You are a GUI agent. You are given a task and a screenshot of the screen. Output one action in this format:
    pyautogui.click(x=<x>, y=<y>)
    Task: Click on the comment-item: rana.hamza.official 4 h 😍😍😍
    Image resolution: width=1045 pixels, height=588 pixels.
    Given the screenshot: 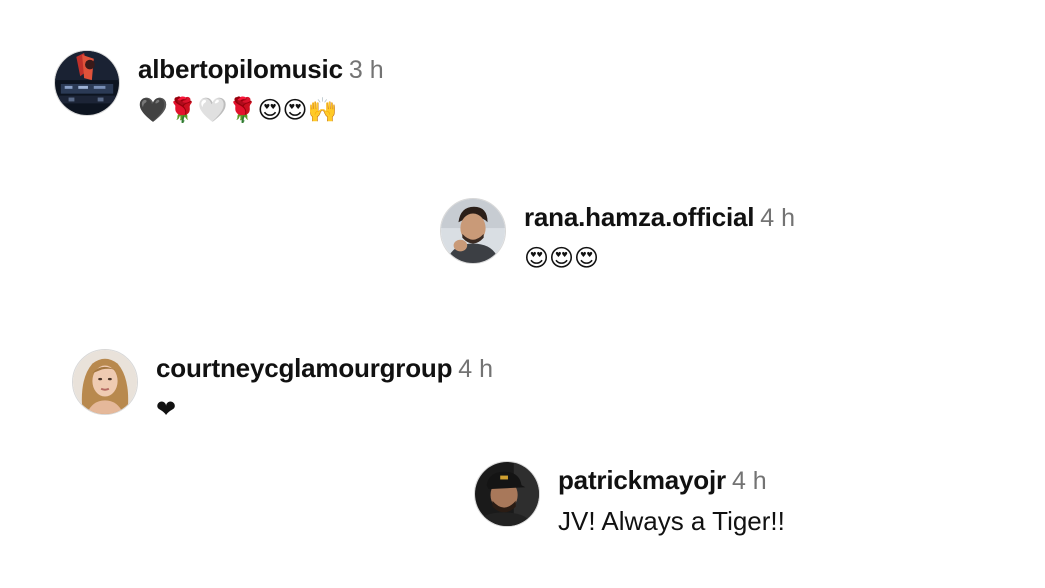 What is the action you would take?
    pyautogui.click(x=617, y=236)
    